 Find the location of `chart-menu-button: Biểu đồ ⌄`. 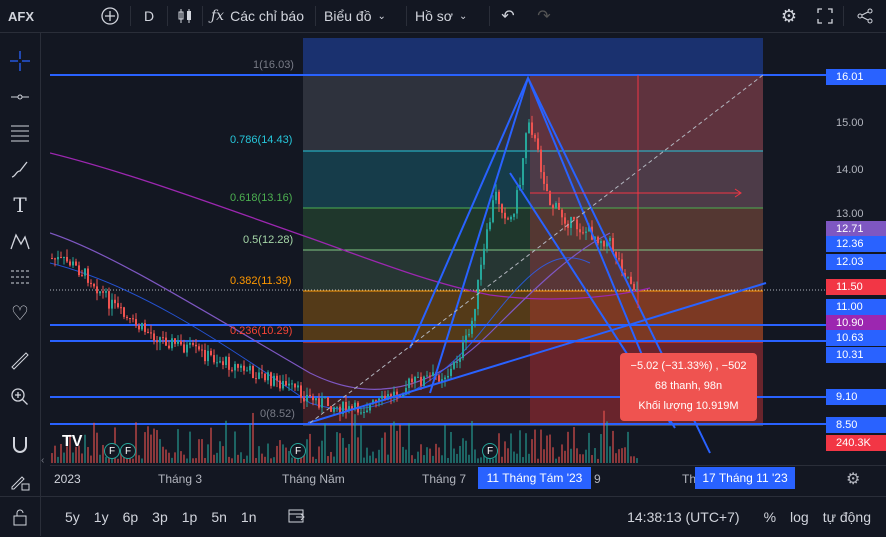

chart-menu-button: Biểu đồ ⌄ is located at coordinates (361, 16).